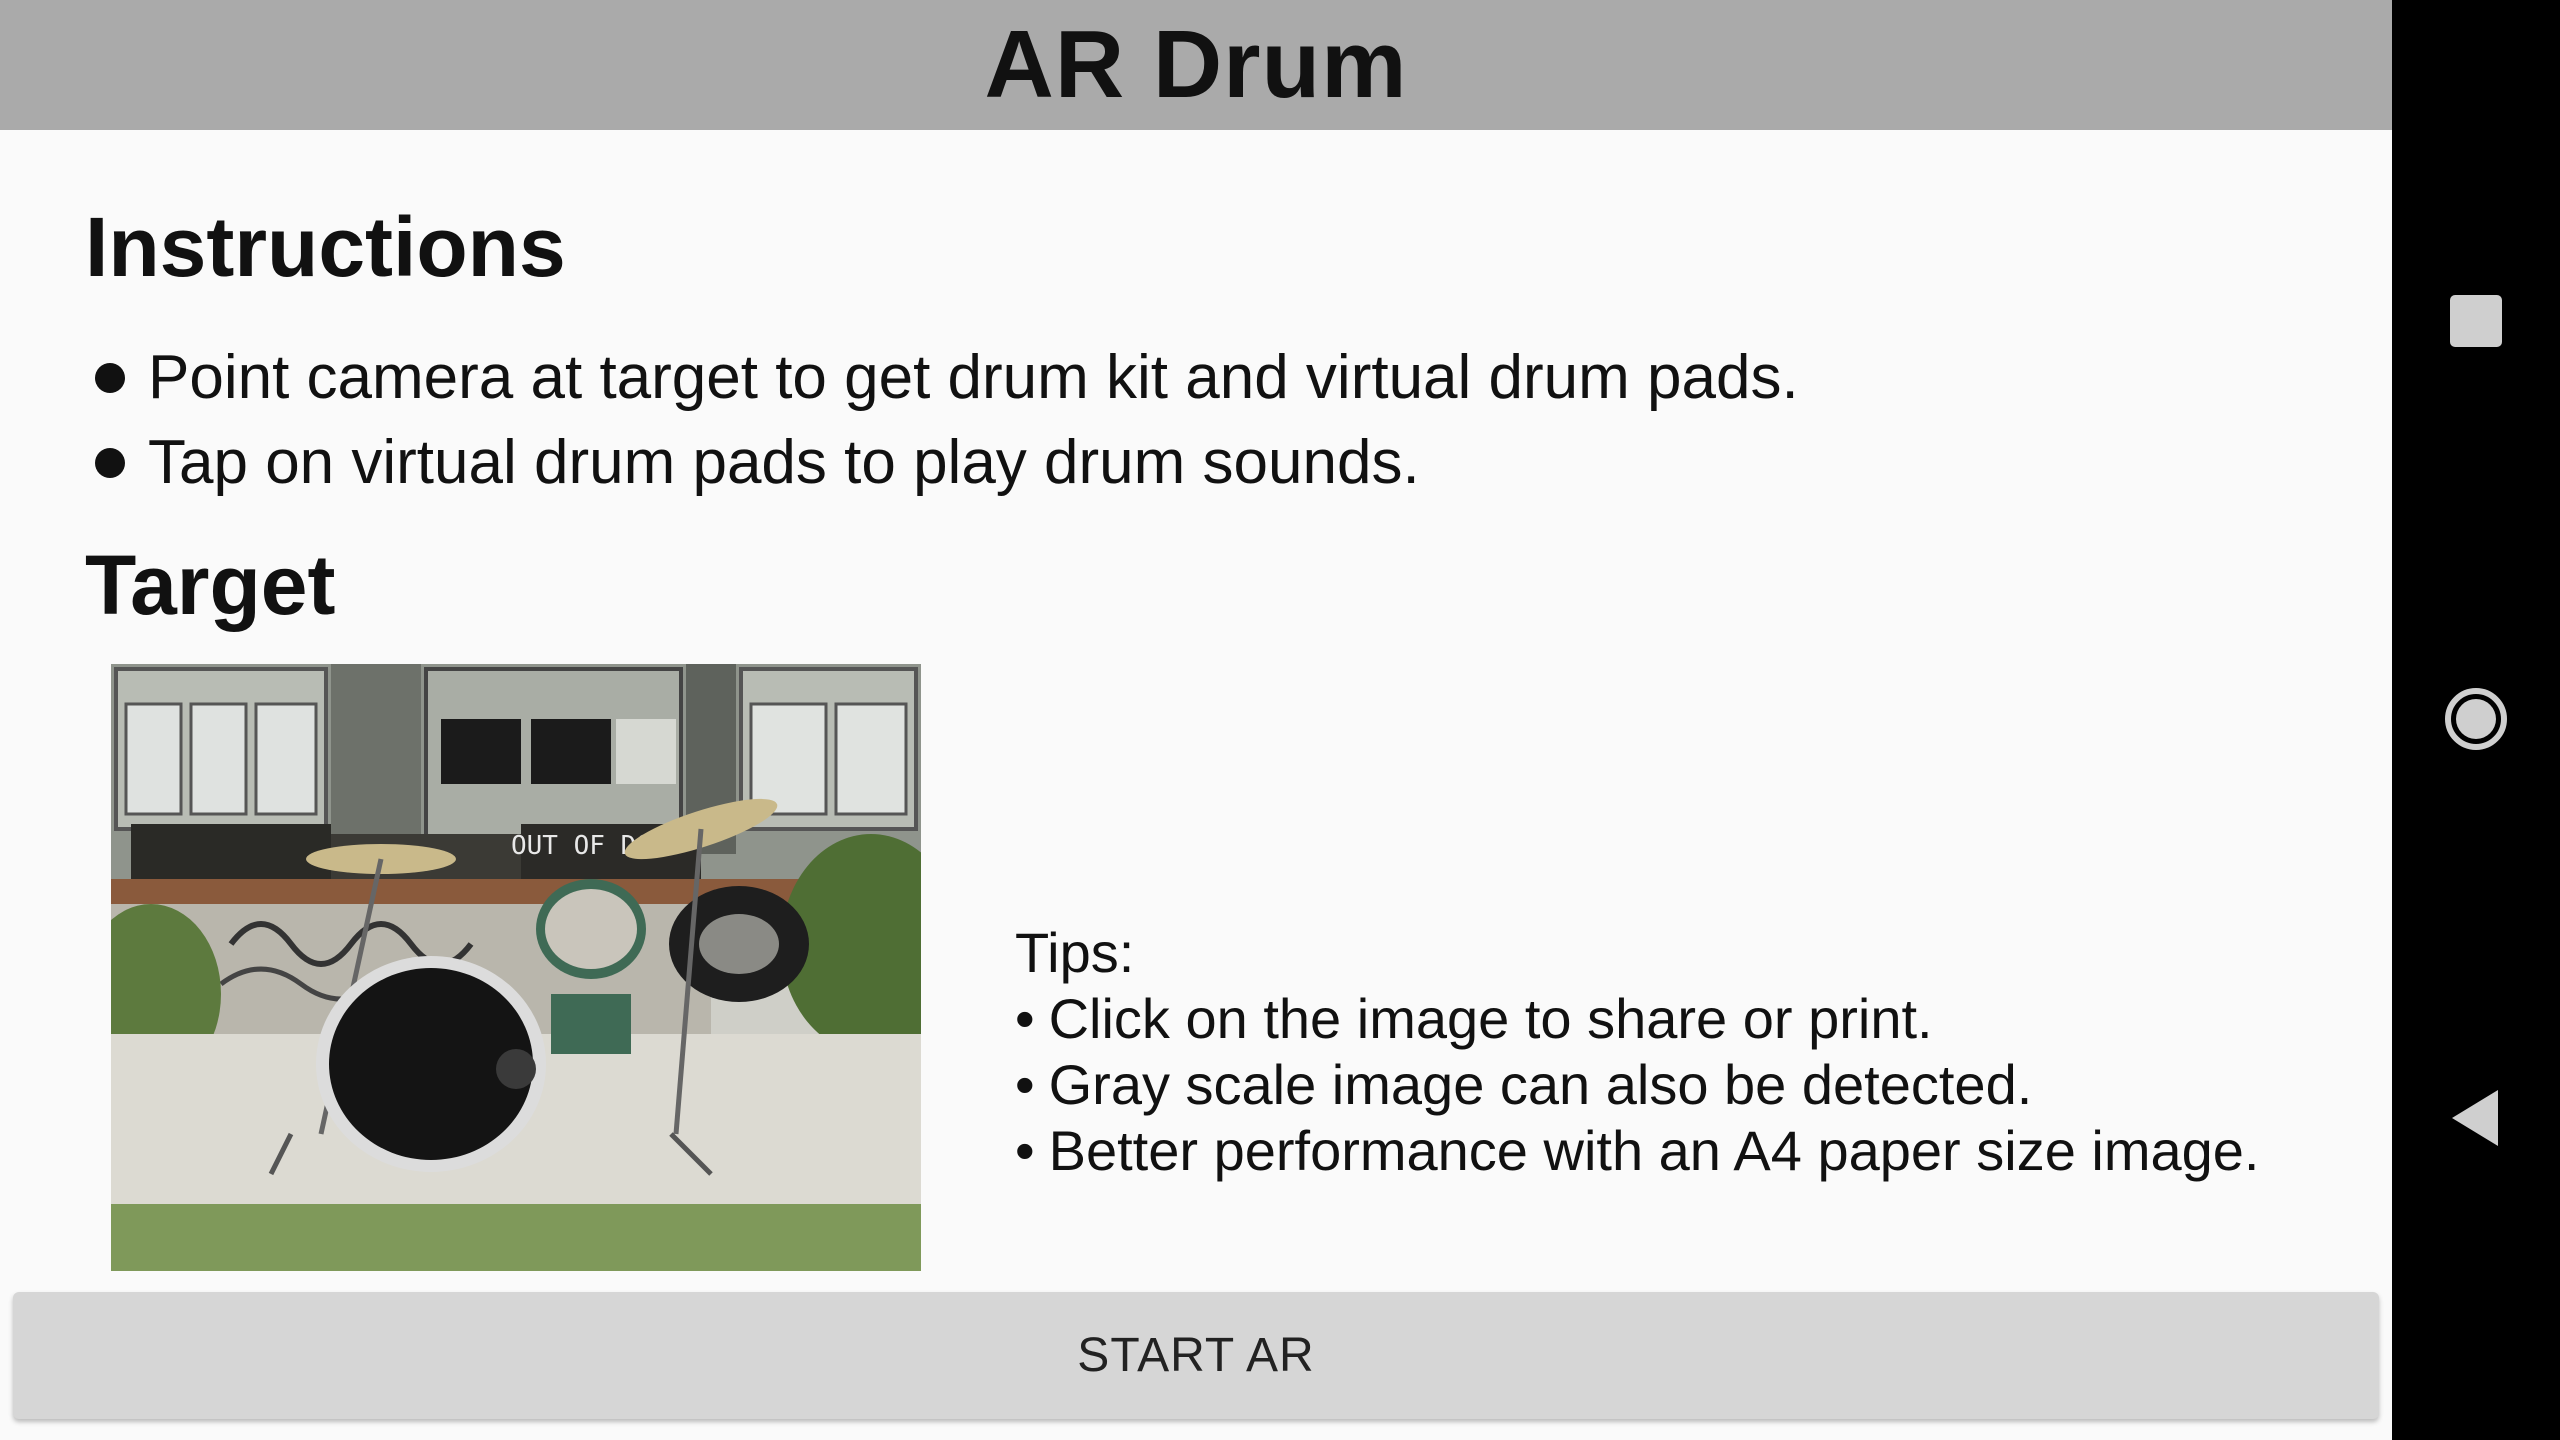 This screenshot has width=2560, height=1440. I want to click on recents-square-icon, so click(2476, 321).